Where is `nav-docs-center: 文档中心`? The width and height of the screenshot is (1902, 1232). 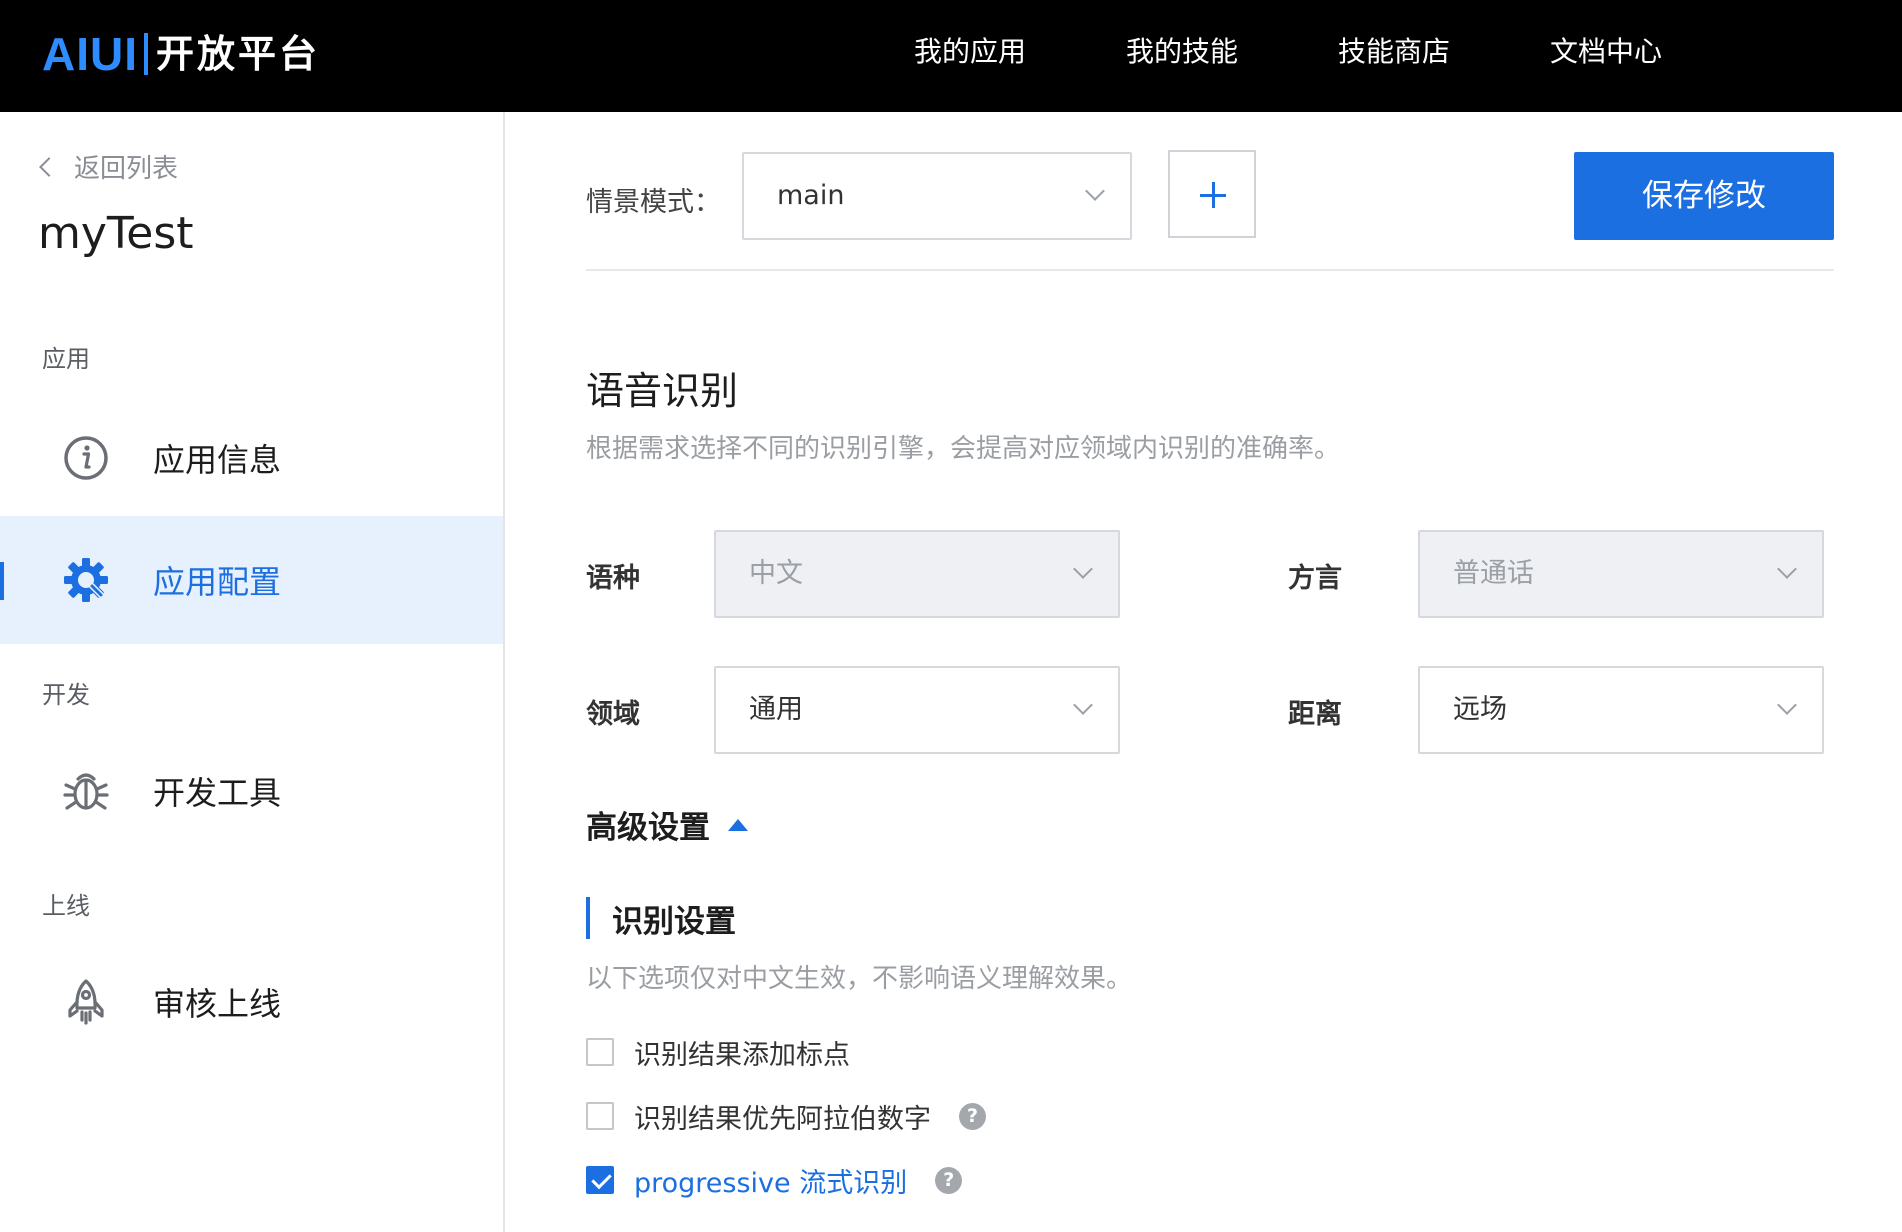 nav-docs-center: 文档中心 is located at coordinates (1606, 52).